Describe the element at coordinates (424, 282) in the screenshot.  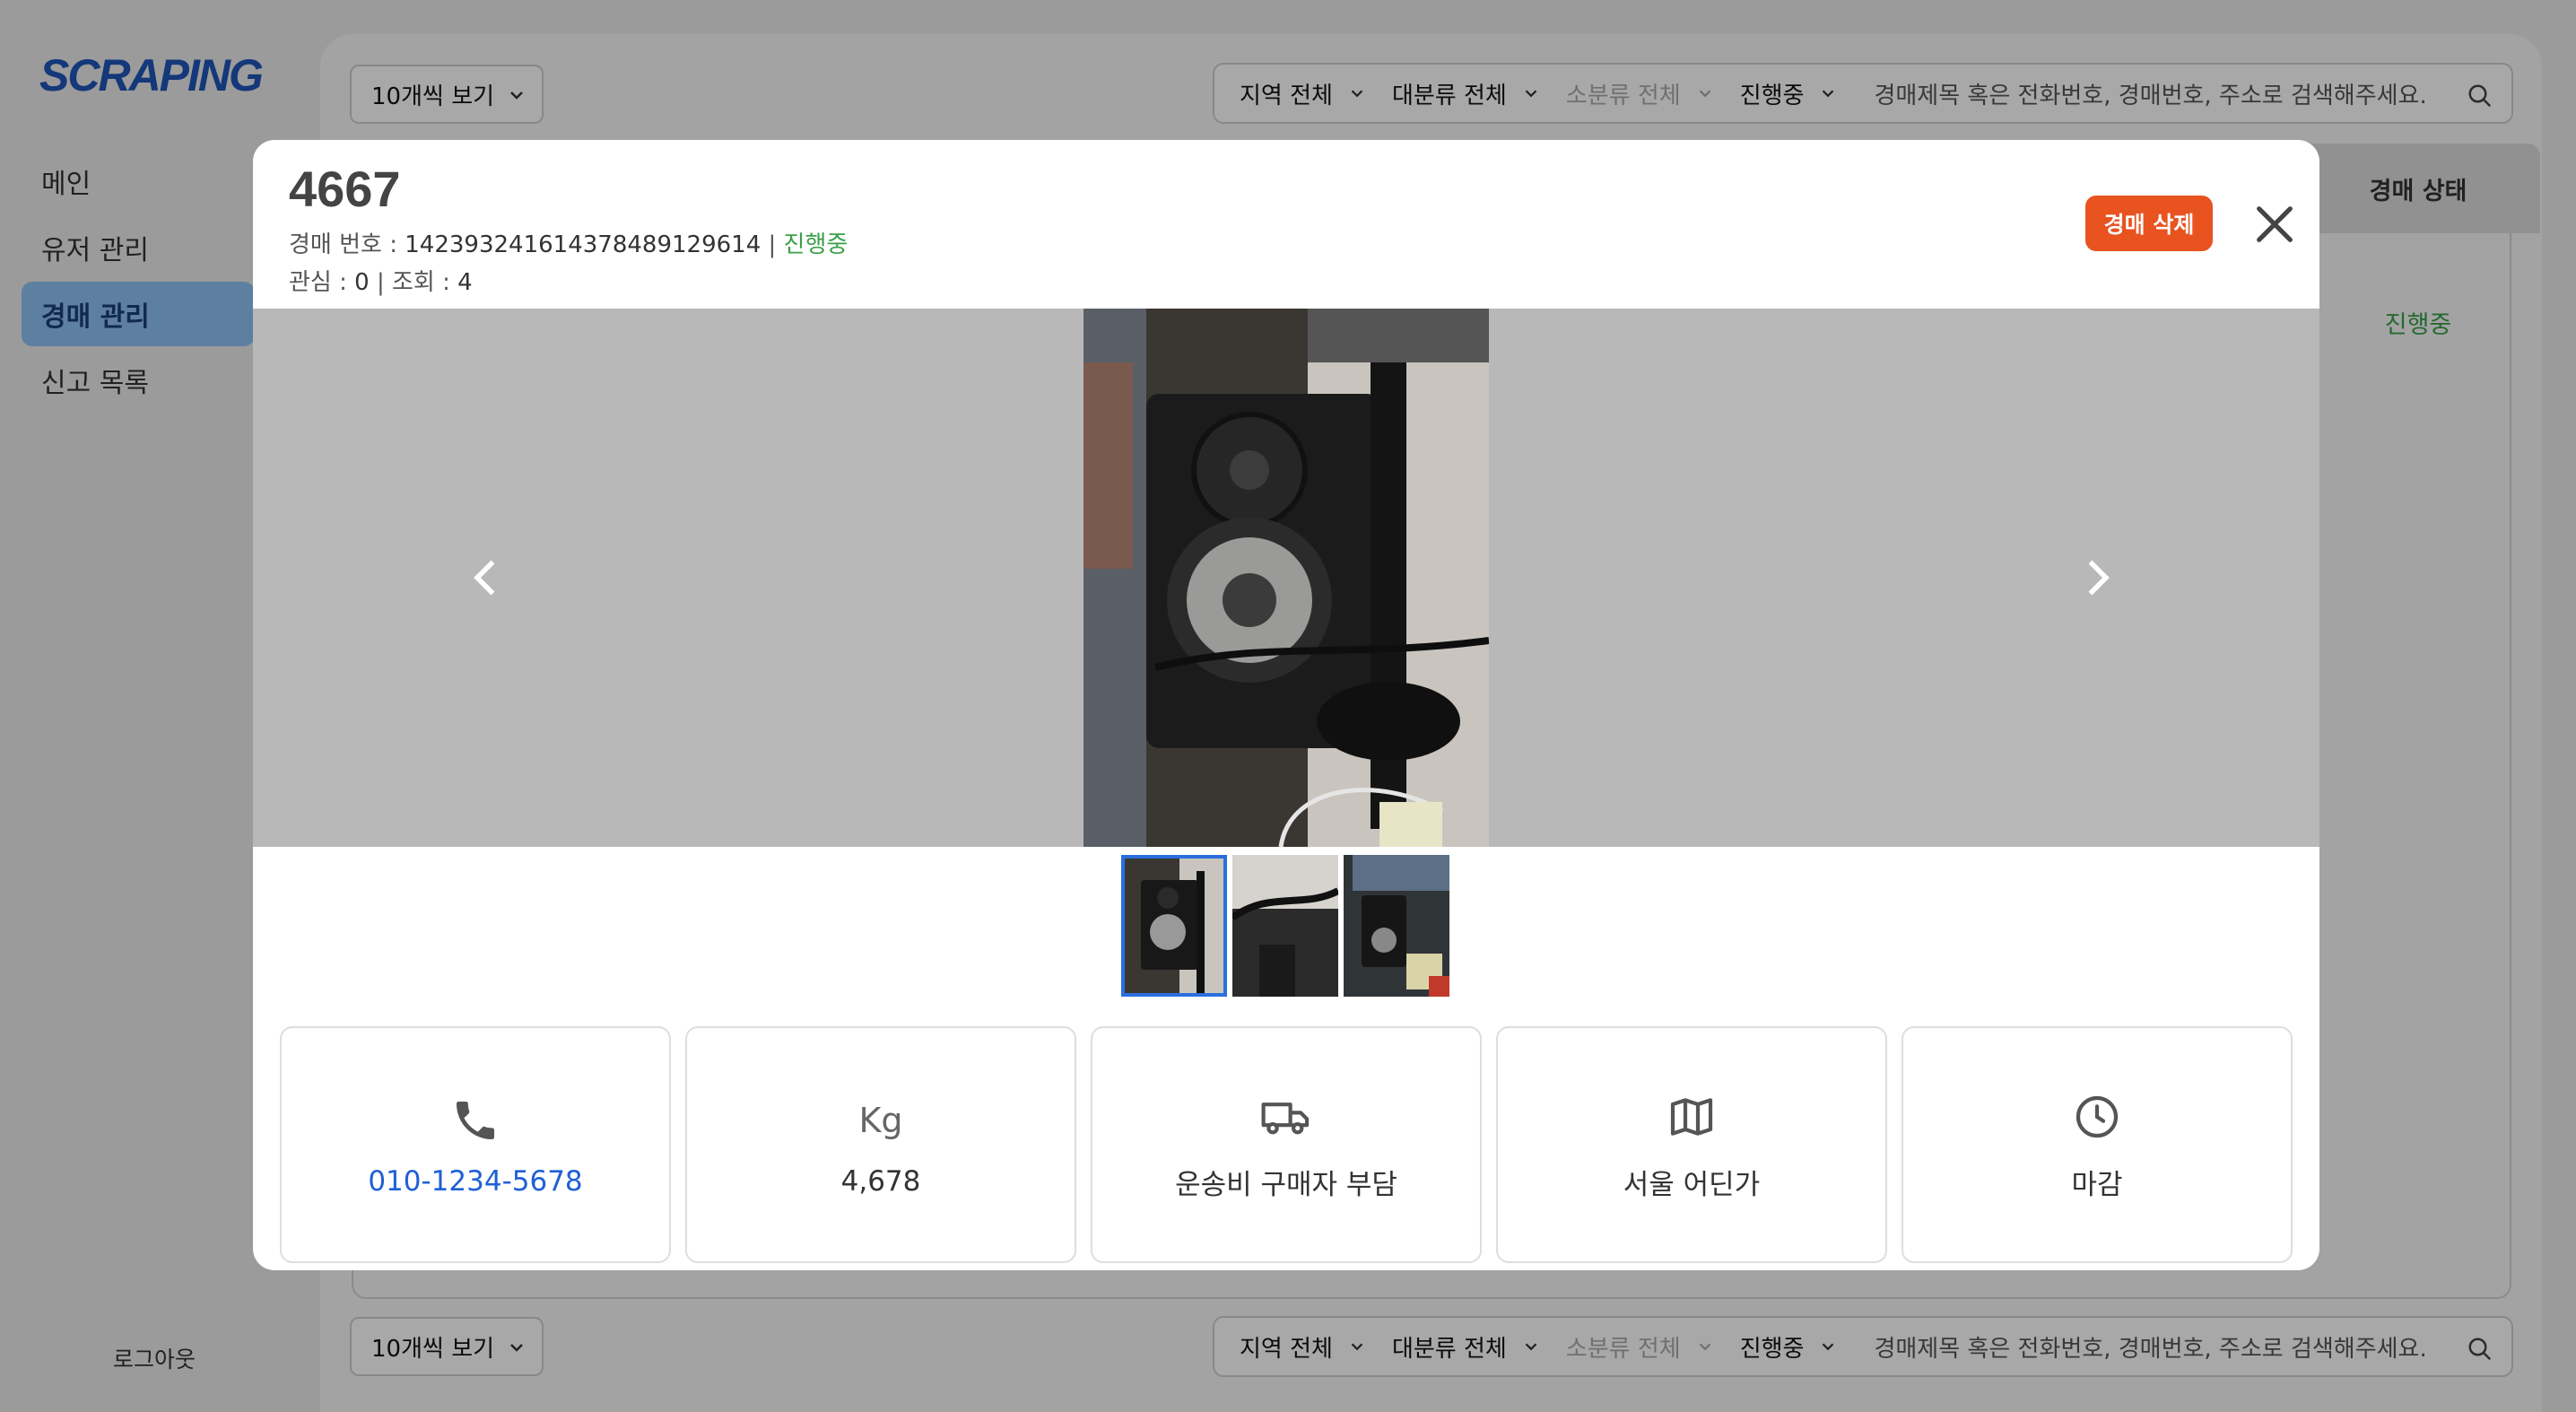
I see `views-label: 조회 :` at that location.